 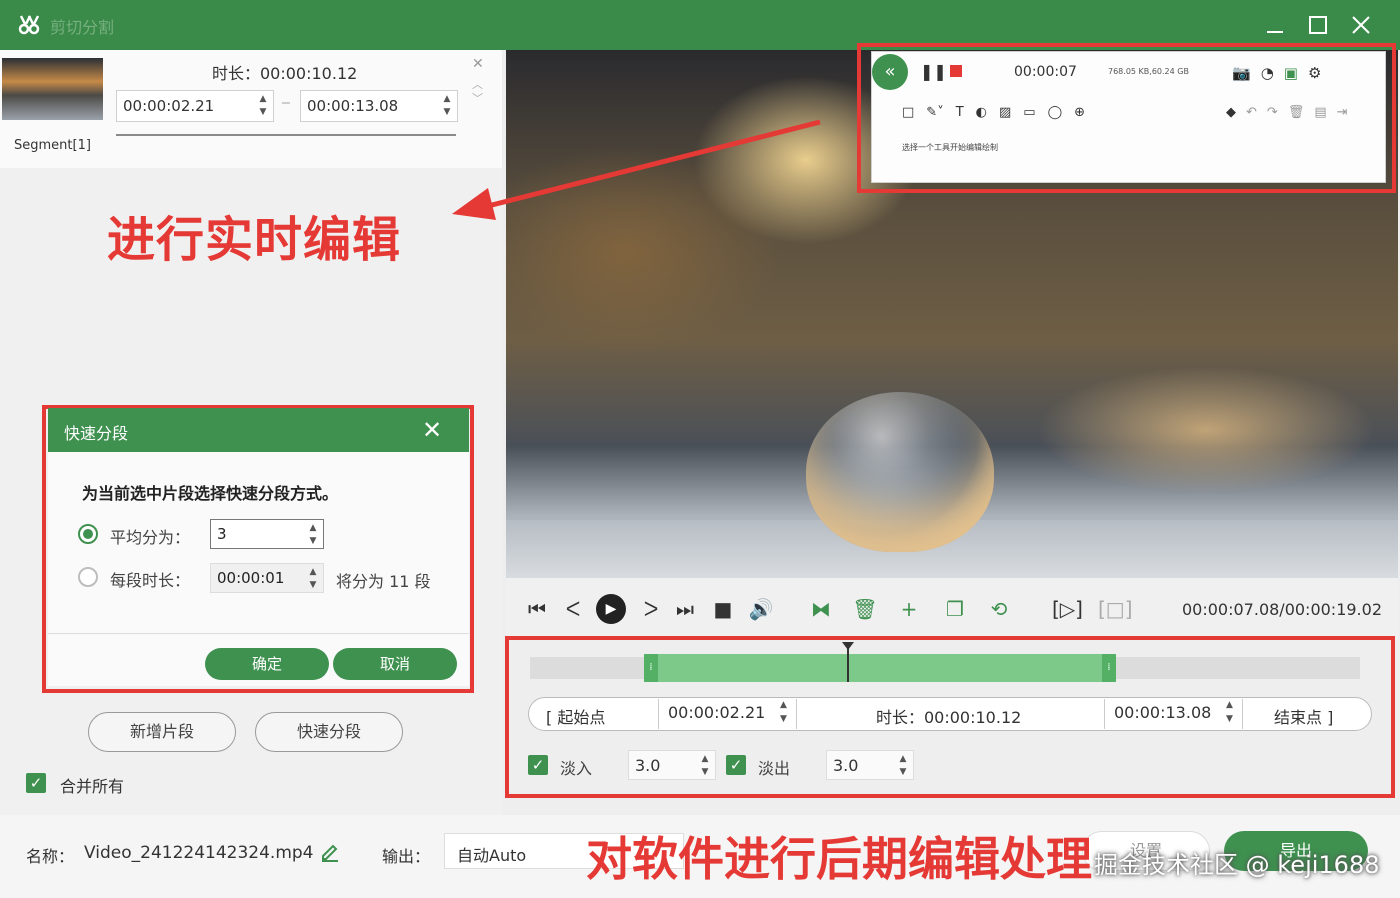 What do you see at coordinates (636, 169) in the screenshot?
I see `annotation-arrow` at bounding box center [636, 169].